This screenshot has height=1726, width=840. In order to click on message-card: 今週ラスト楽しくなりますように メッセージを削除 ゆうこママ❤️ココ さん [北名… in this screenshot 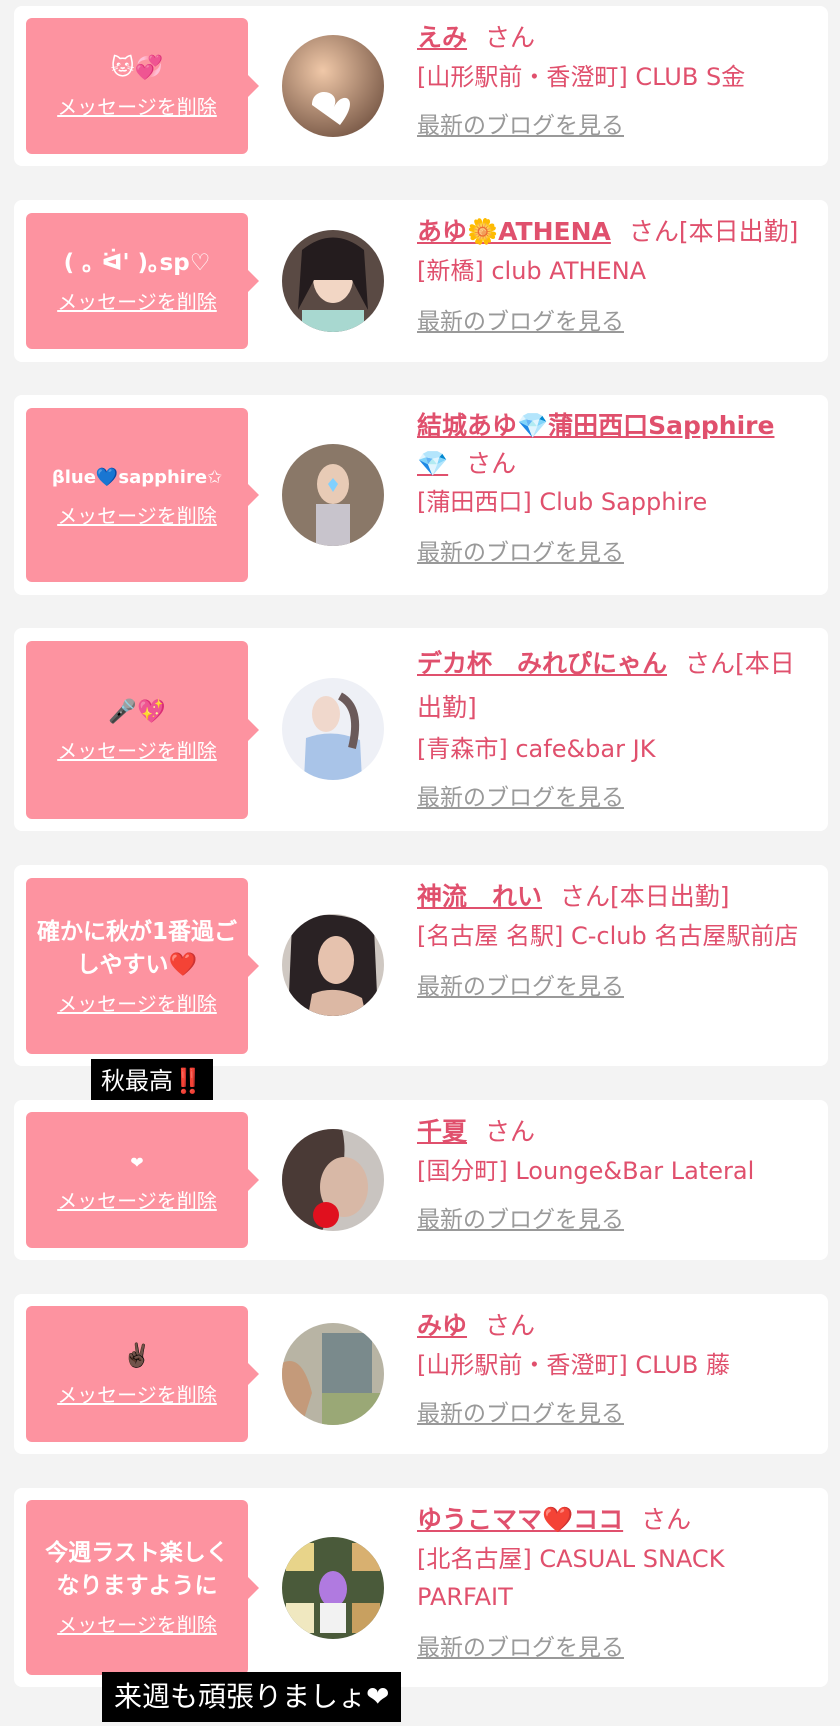, I will do `click(421, 1587)`.